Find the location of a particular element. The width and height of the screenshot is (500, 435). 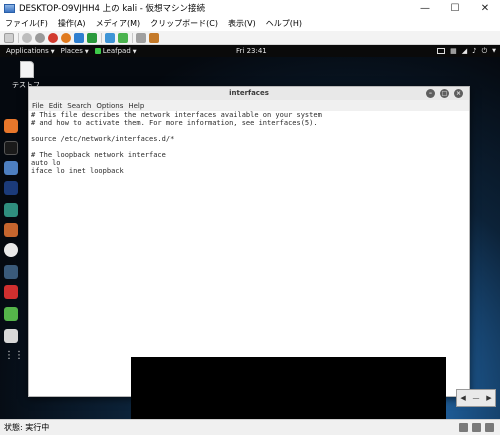

maximize-icon: □ is located at coordinates (444, 93).